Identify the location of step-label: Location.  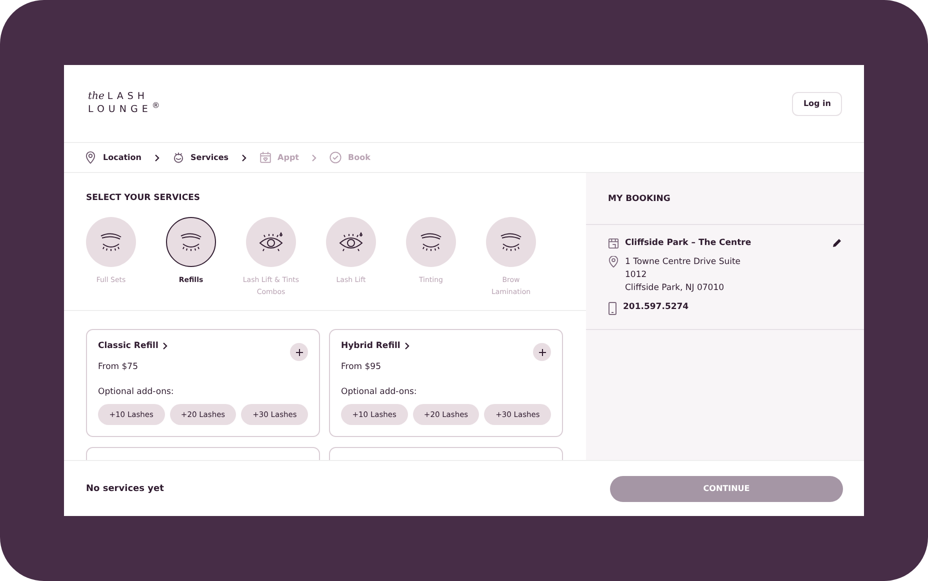
(122, 157).